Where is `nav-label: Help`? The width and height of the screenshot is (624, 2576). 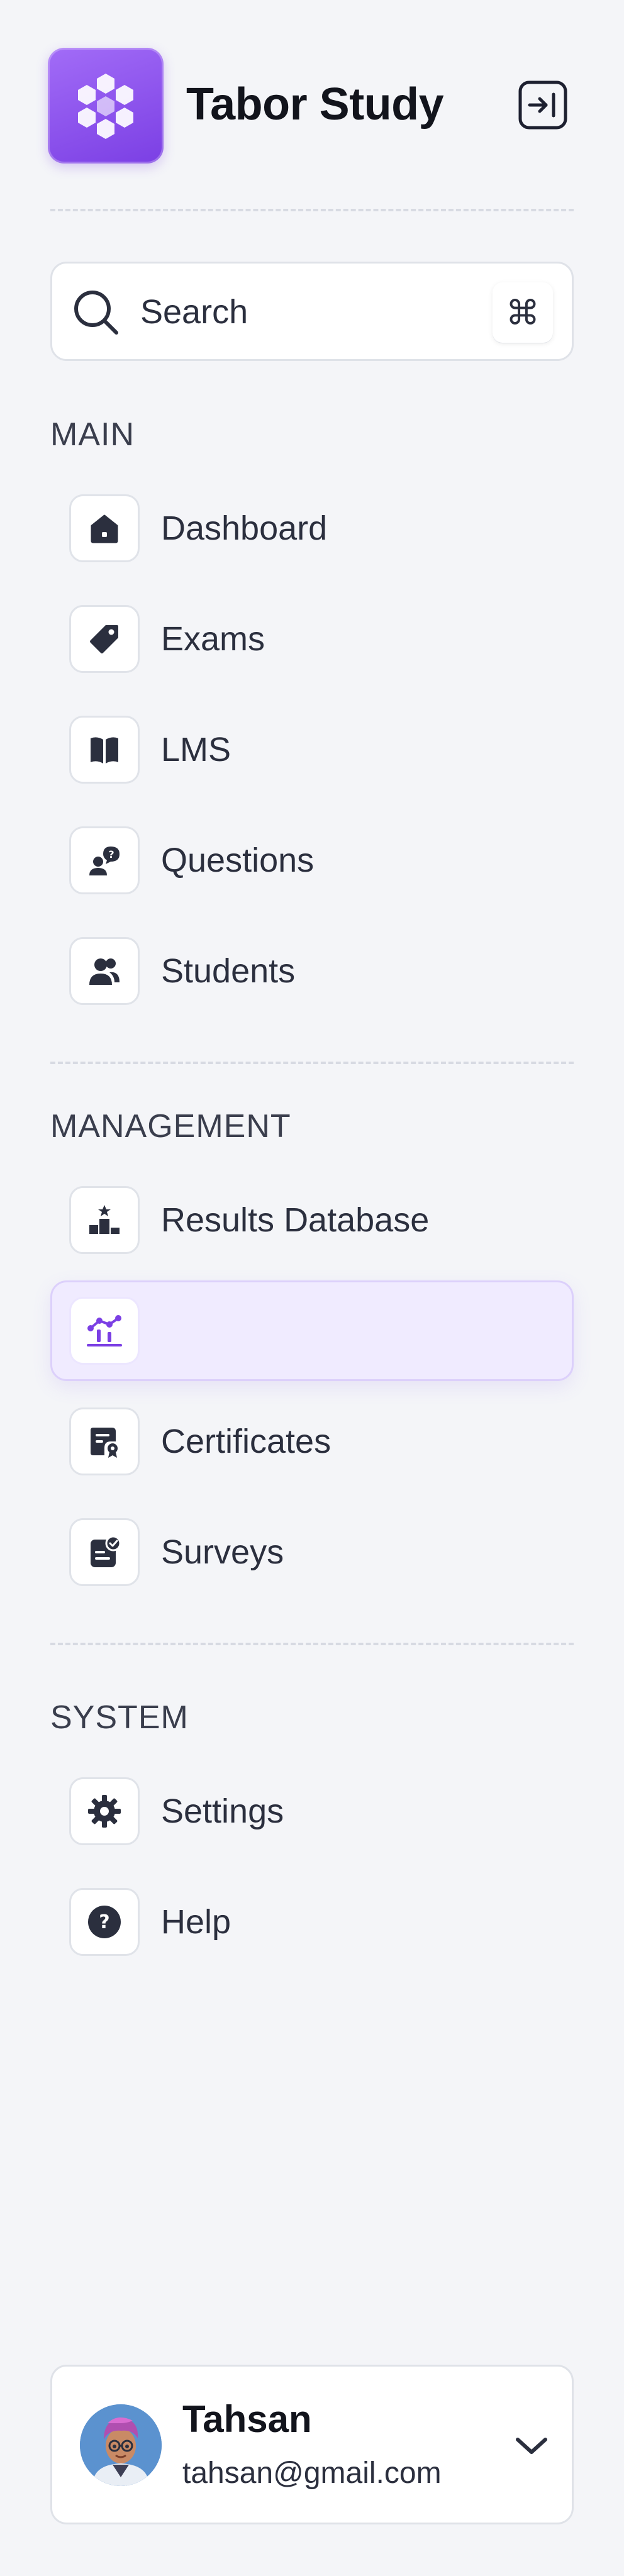
nav-label: Help is located at coordinates (196, 1922).